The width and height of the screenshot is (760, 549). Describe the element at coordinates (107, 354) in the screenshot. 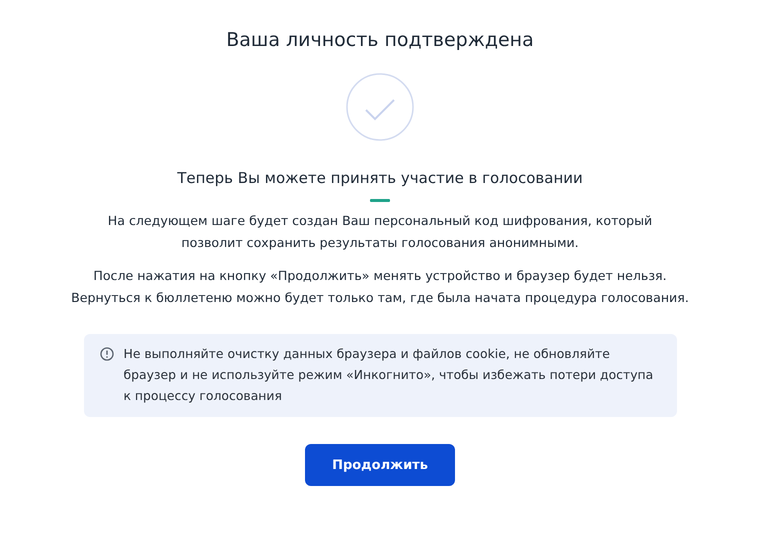

I see `exclamation-icon` at that location.